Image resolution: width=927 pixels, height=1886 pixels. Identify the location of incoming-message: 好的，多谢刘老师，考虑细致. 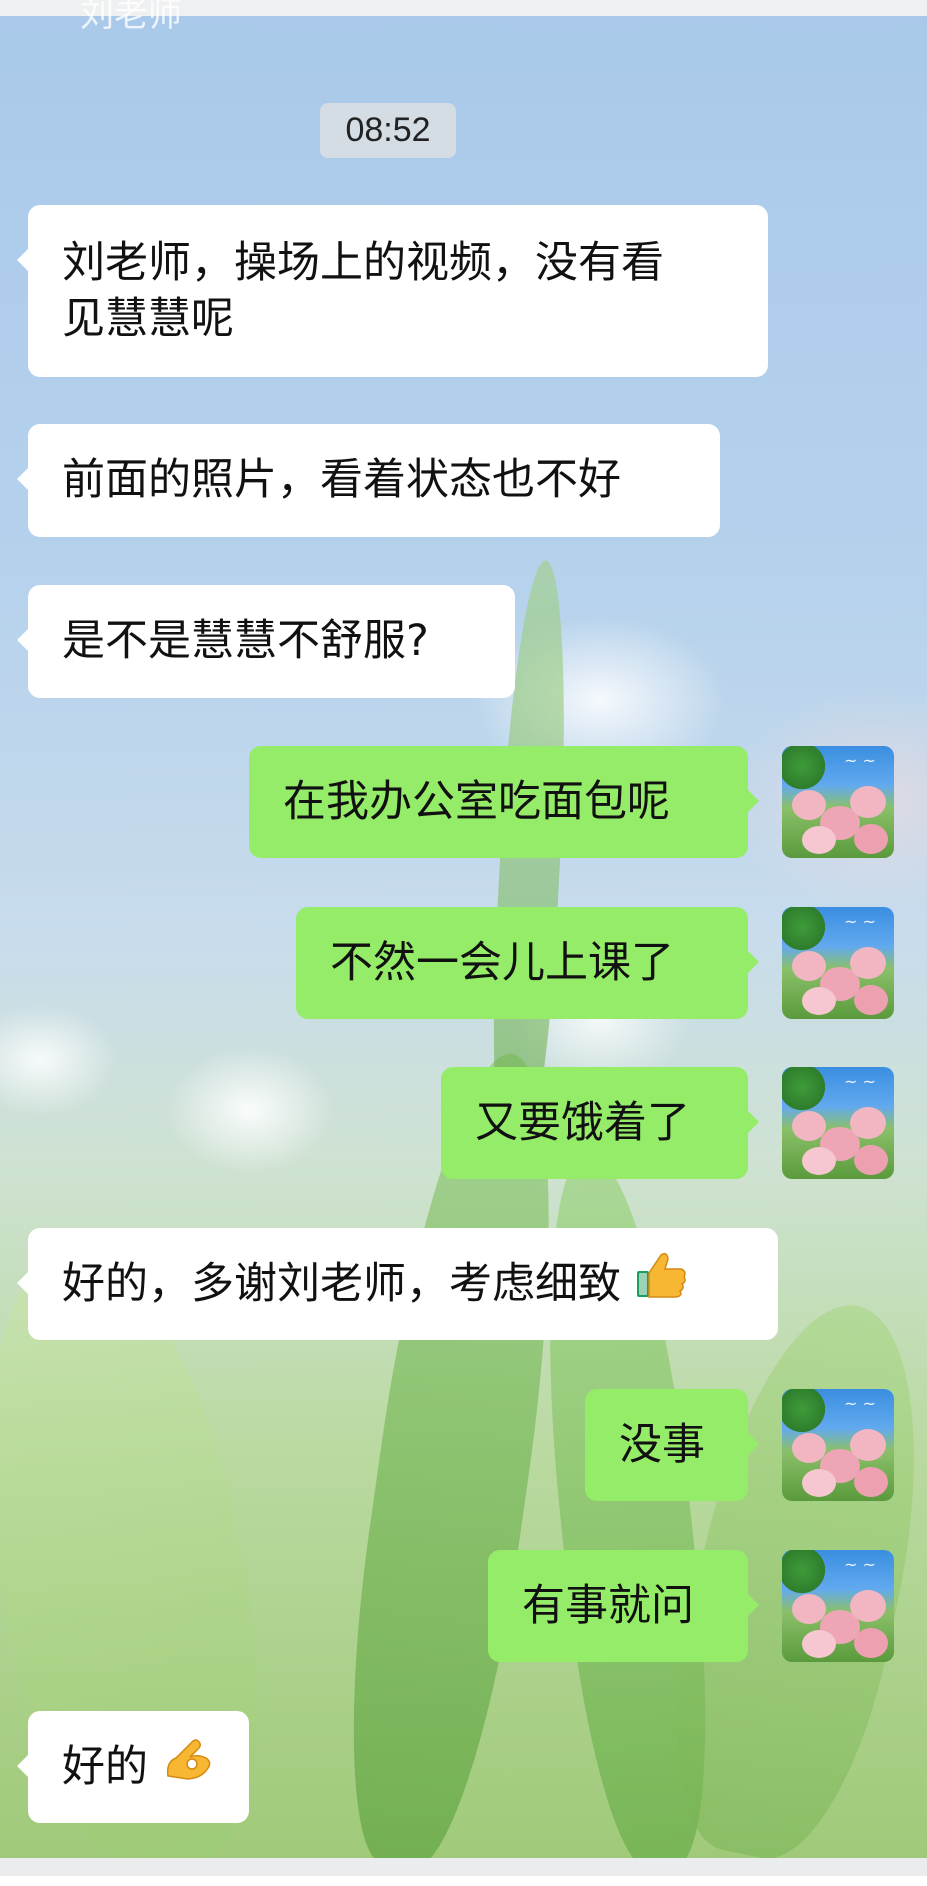
(397, 1285).